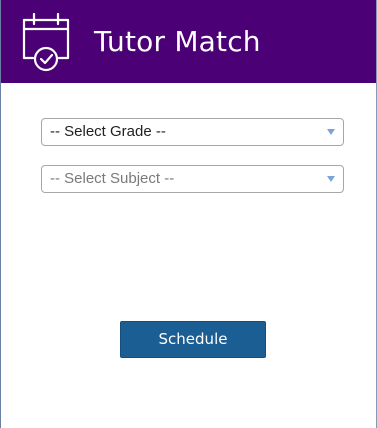 This screenshot has width=377, height=428. Describe the element at coordinates (177, 41) in the screenshot. I see `app-title: Tutor Match` at that location.